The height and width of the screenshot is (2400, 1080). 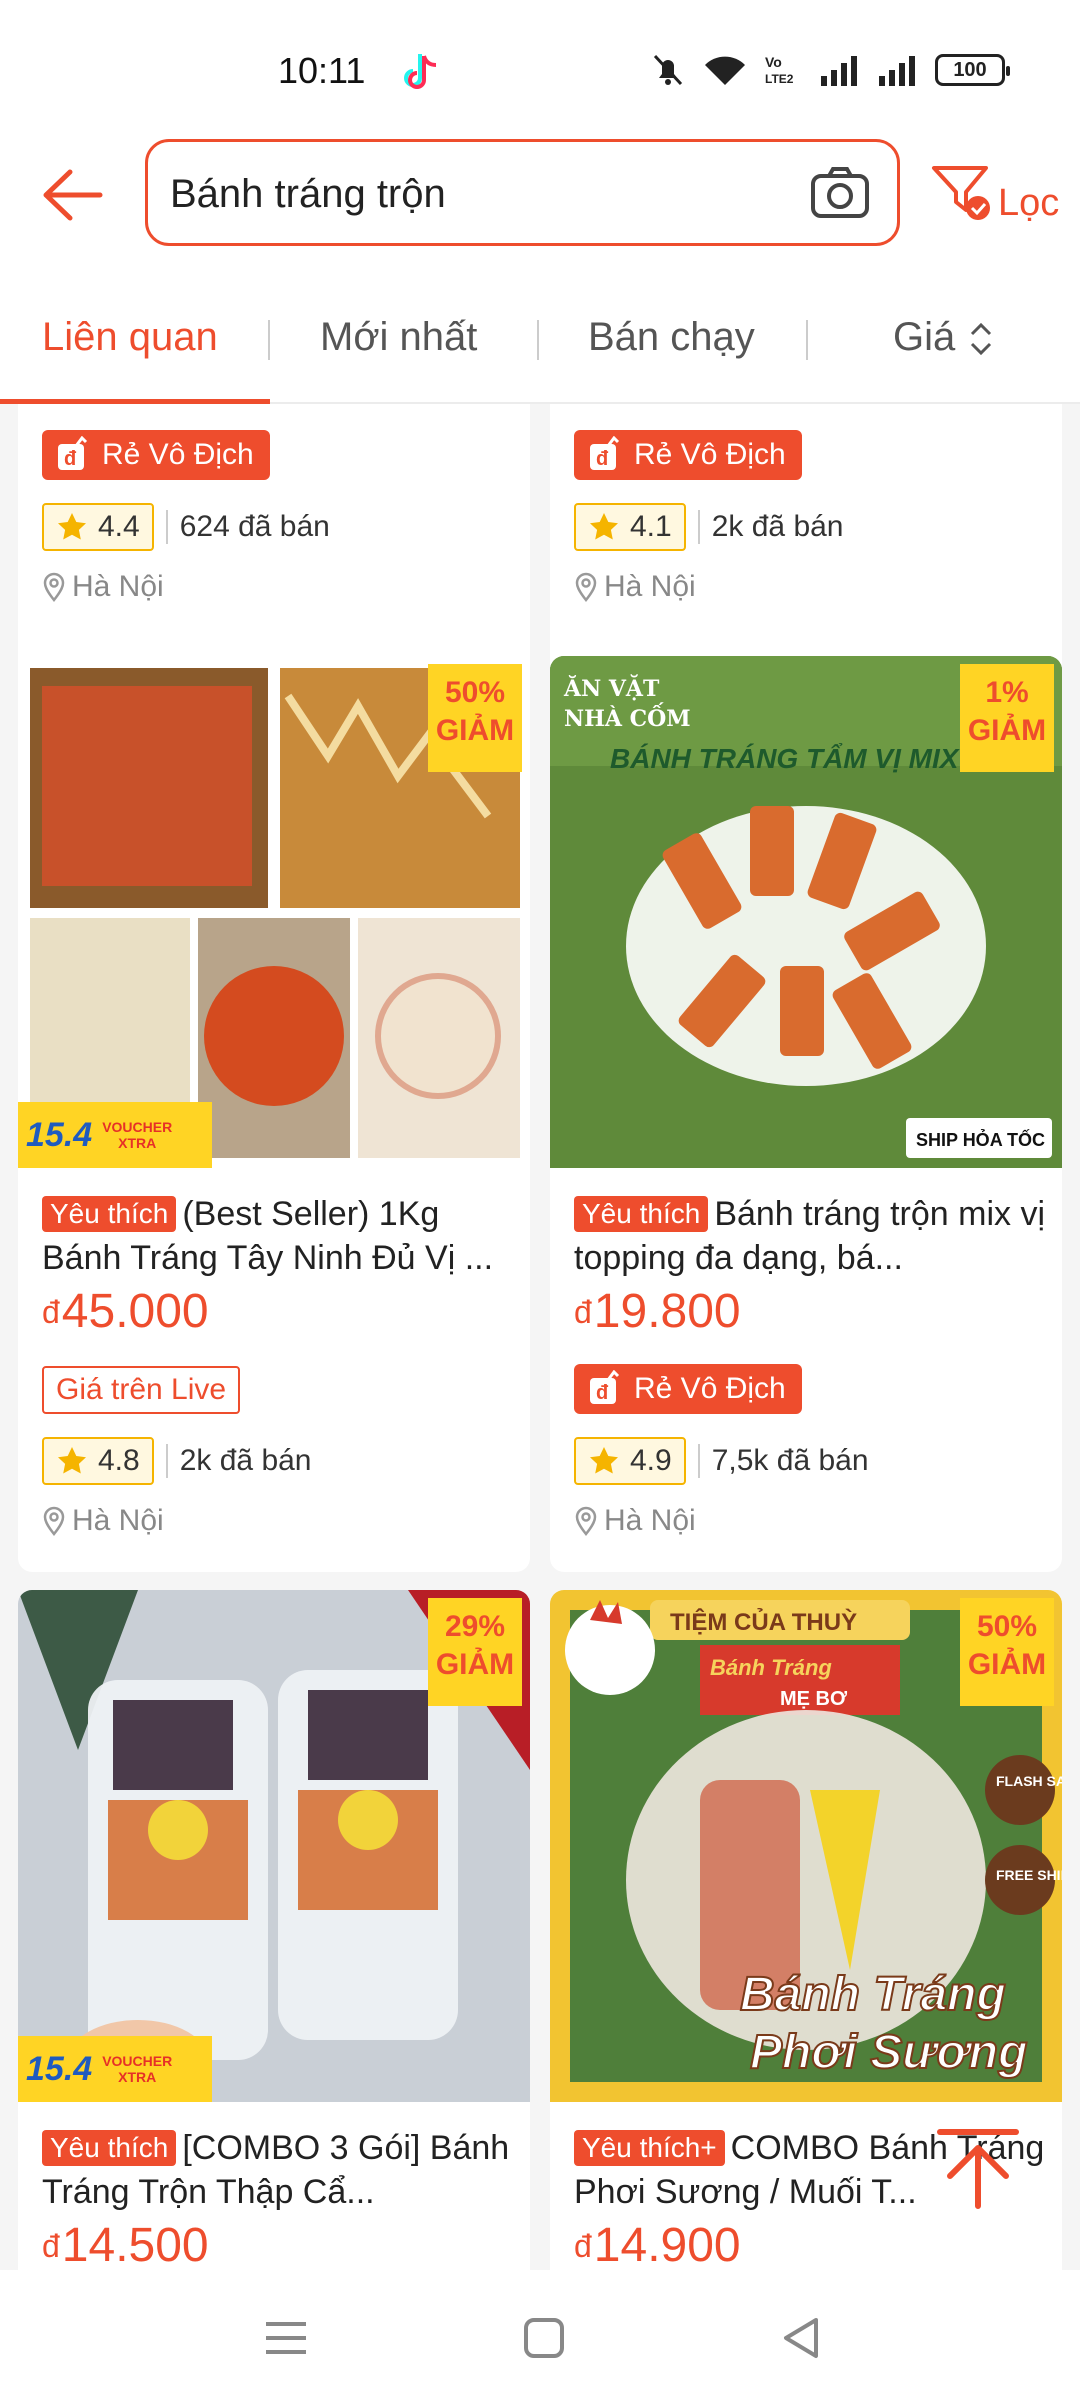 I want to click on image-freeship: FREE SHIP, so click(x=1029, y=1875).